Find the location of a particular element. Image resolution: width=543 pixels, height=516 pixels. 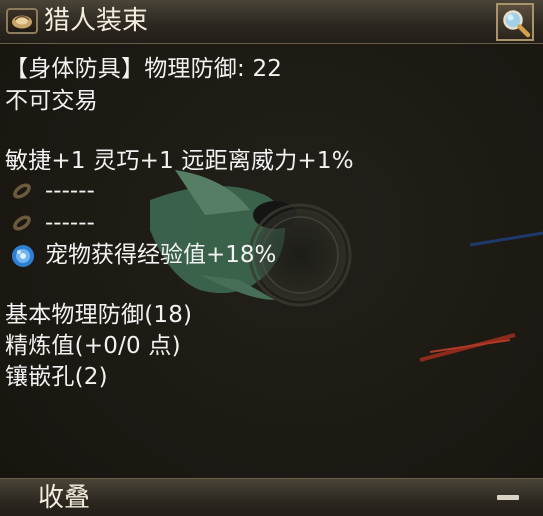

magnifier-icon is located at coordinates (517, 24).